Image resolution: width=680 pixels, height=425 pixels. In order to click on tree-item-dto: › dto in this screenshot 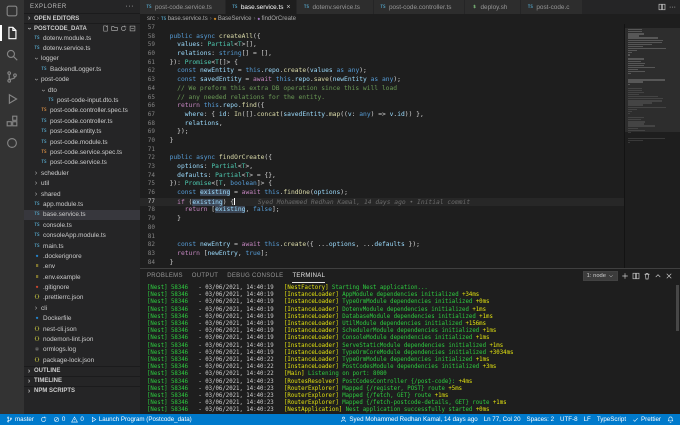, I will do `click(82, 90)`.